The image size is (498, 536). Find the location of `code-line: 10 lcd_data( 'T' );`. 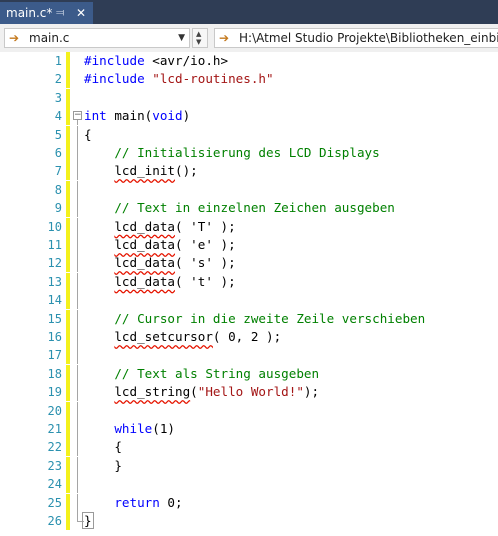

code-line: 10 lcd_data( 'T' ); is located at coordinates (249, 226).